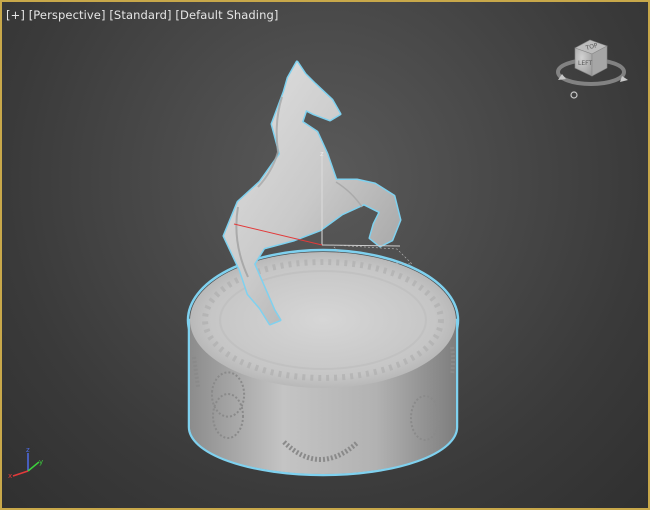  What do you see at coordinates (323, 320) in the screenshot?
I see `pedestal-top` at bounding box center [323, 320].